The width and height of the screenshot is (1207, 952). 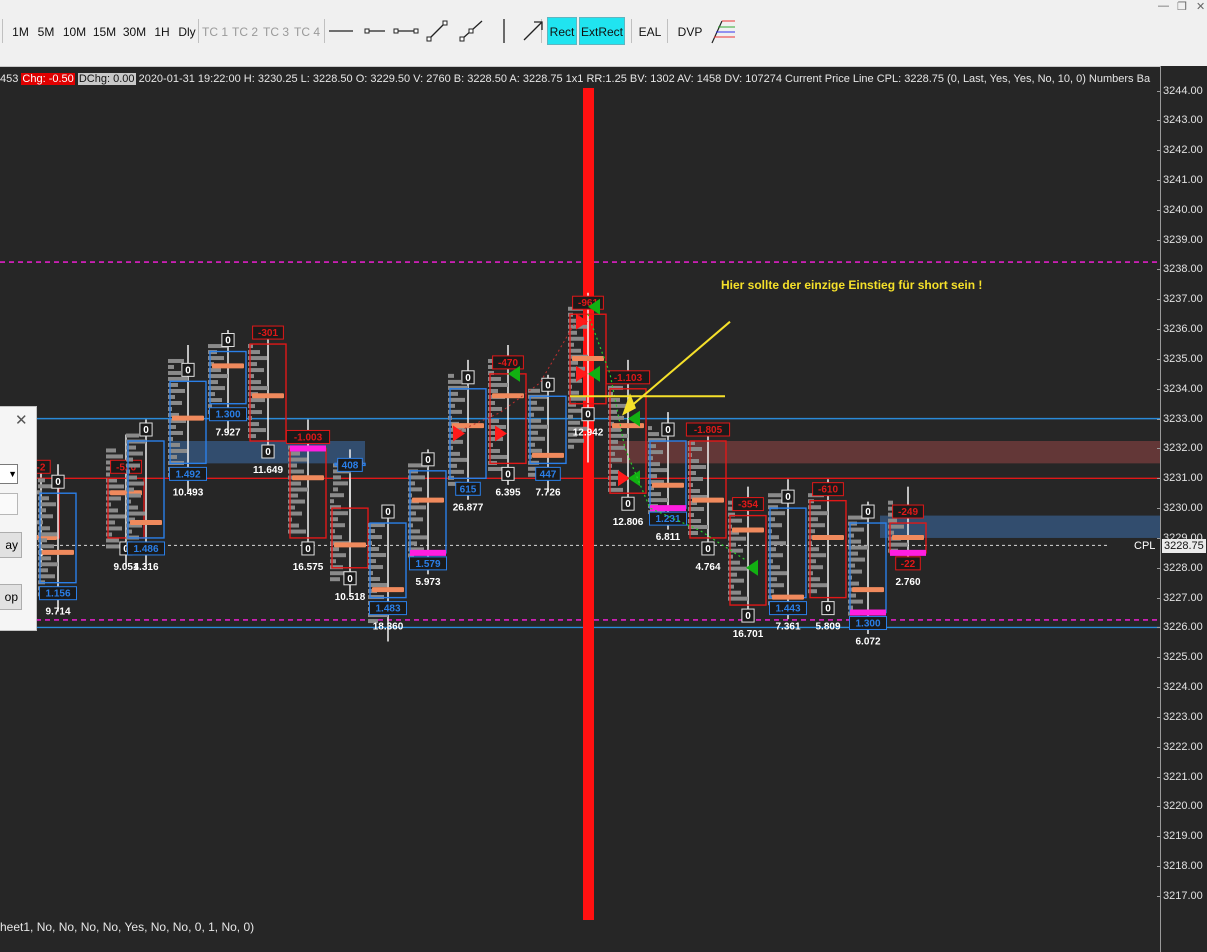 What do you see at coordinates (1182, 6) in the screenshot?
I see `restore-icon: ❐` at bounding box center [1182, 6].